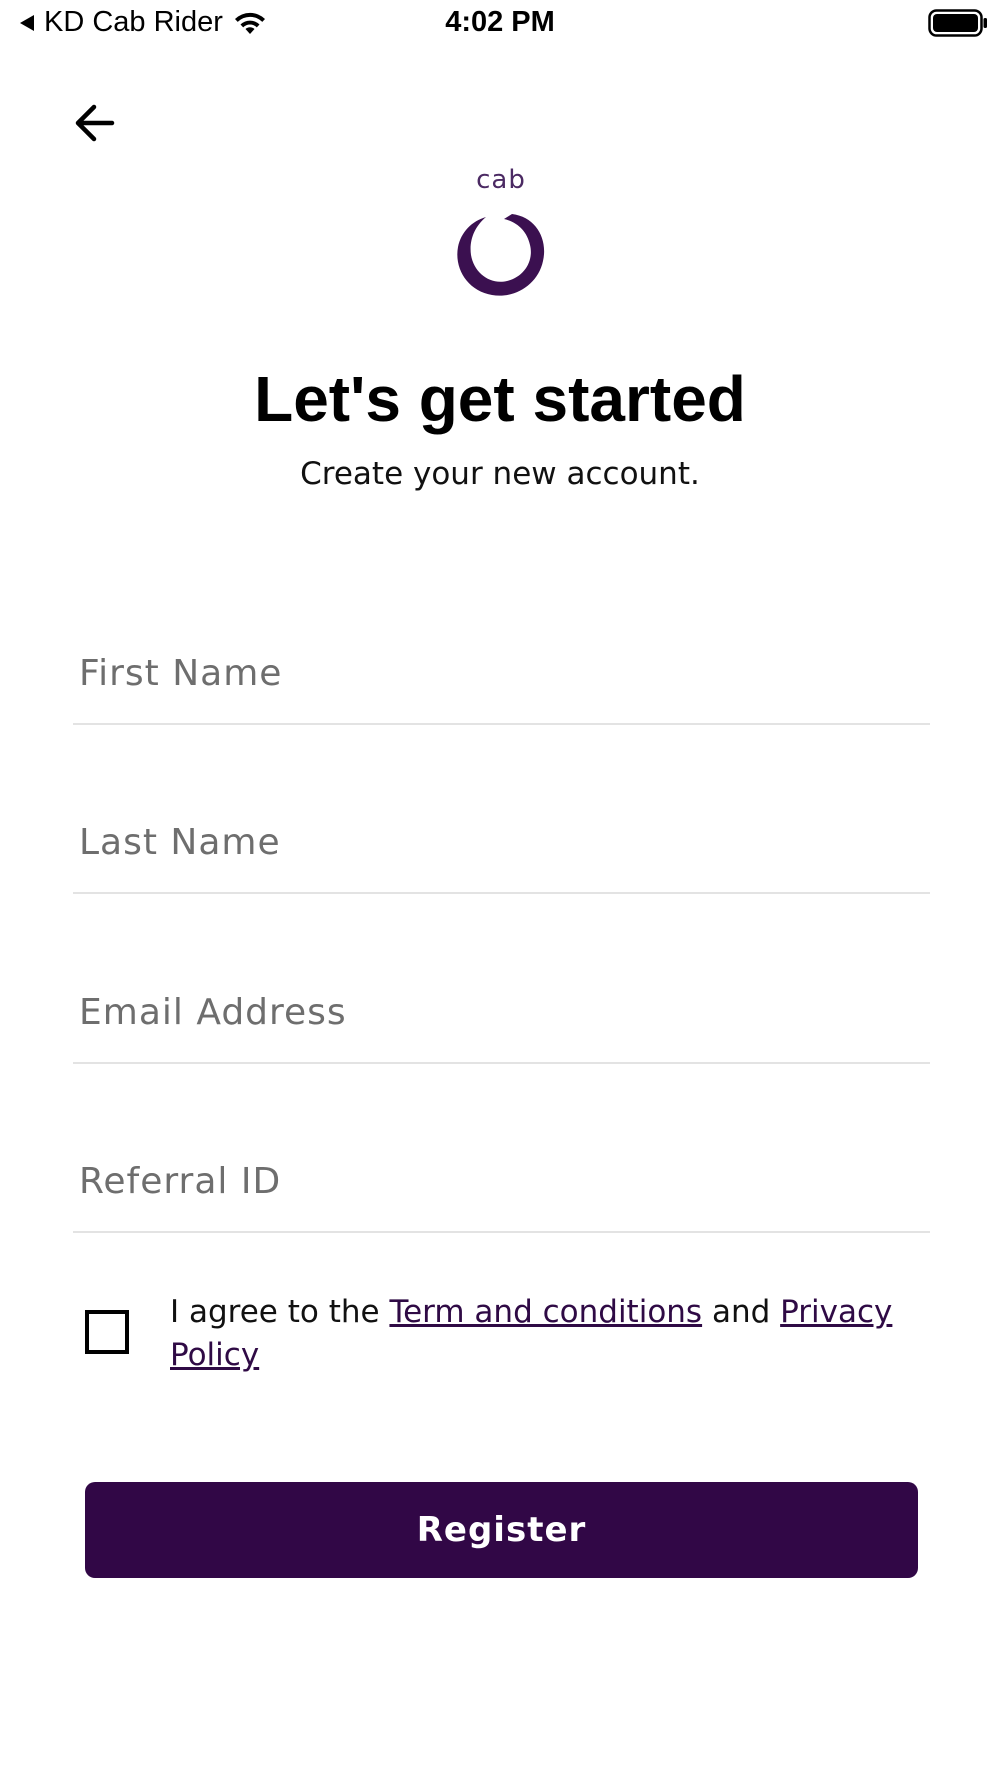 The width and height of the screenshot is (1000, 1778). I want to click on agreement-prefix: I agree to the, so click(280, 1312).